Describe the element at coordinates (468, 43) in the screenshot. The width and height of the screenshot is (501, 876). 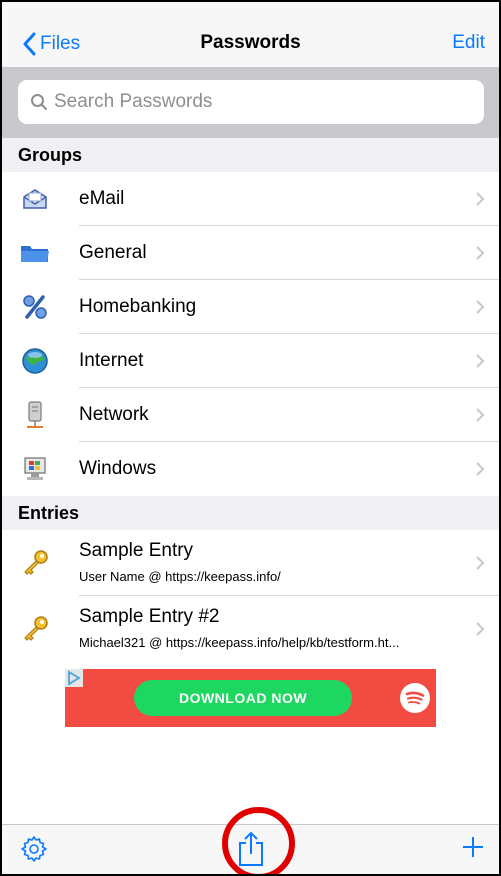
I see `edit-button: Edit` at that location.